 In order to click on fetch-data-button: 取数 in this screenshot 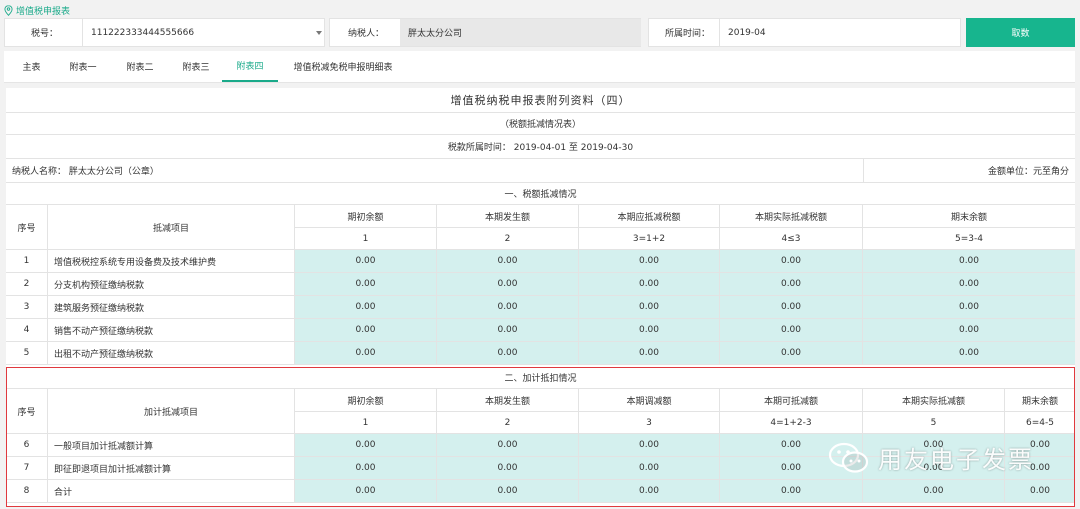, I will do `click(1020, 32)`.